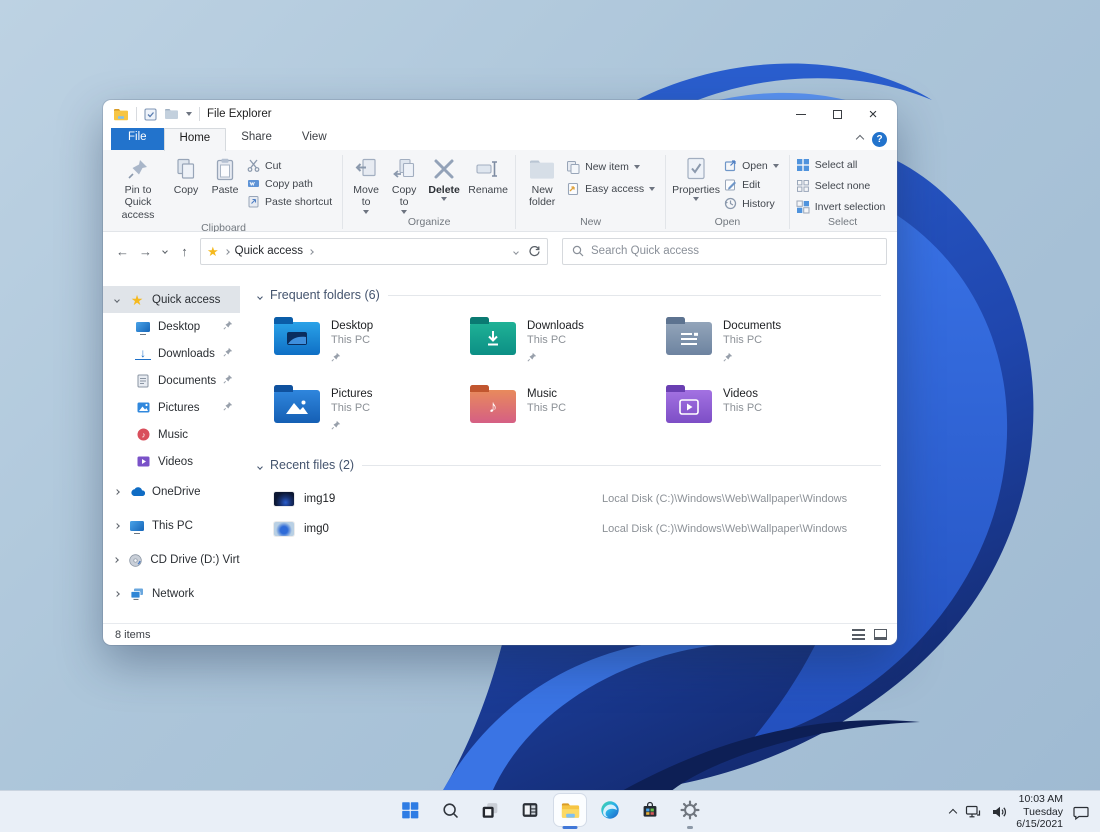  I want to click on tab-share: Share, so click(256, 139).